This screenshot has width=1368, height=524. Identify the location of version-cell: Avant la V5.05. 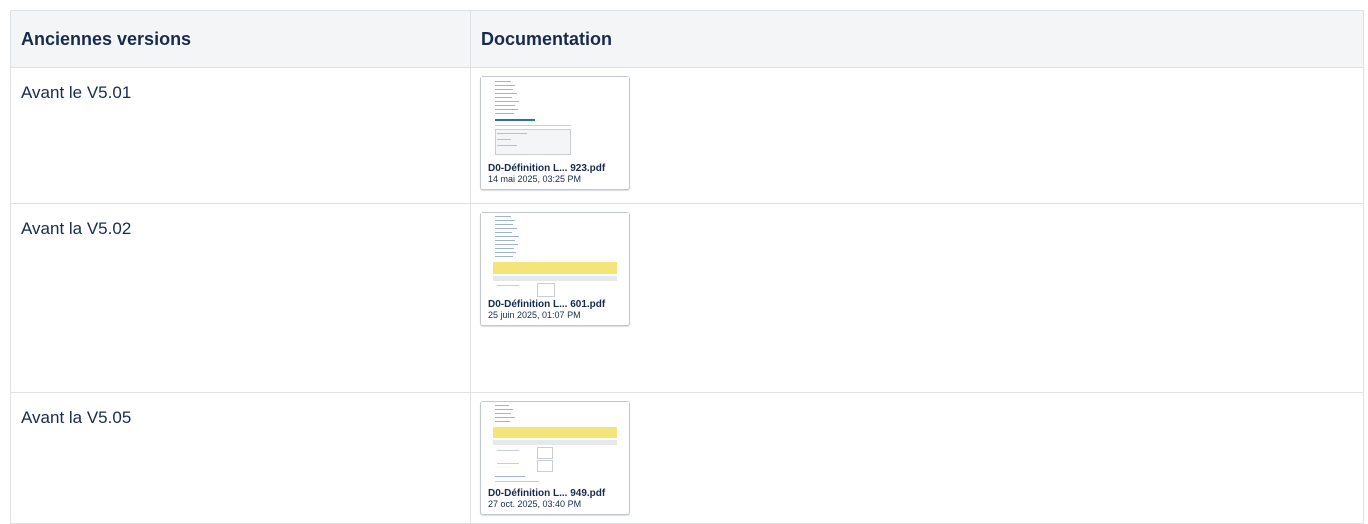
(240, 458).